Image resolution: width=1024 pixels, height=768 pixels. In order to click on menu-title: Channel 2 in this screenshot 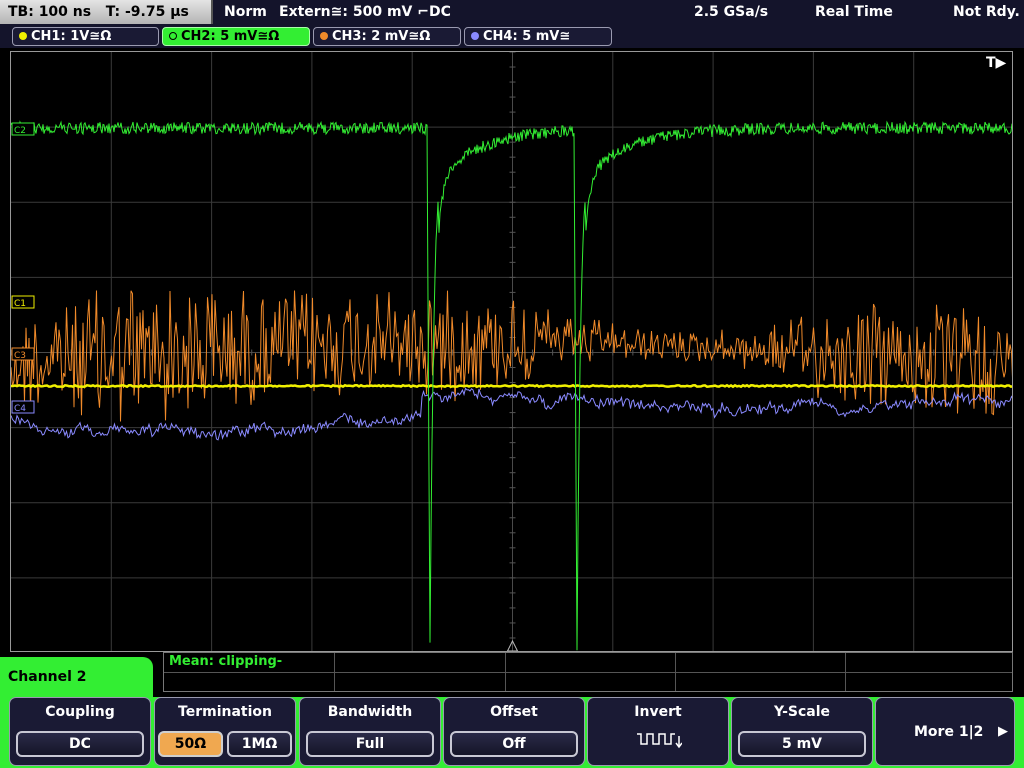, I will do `click(47, 677)`.